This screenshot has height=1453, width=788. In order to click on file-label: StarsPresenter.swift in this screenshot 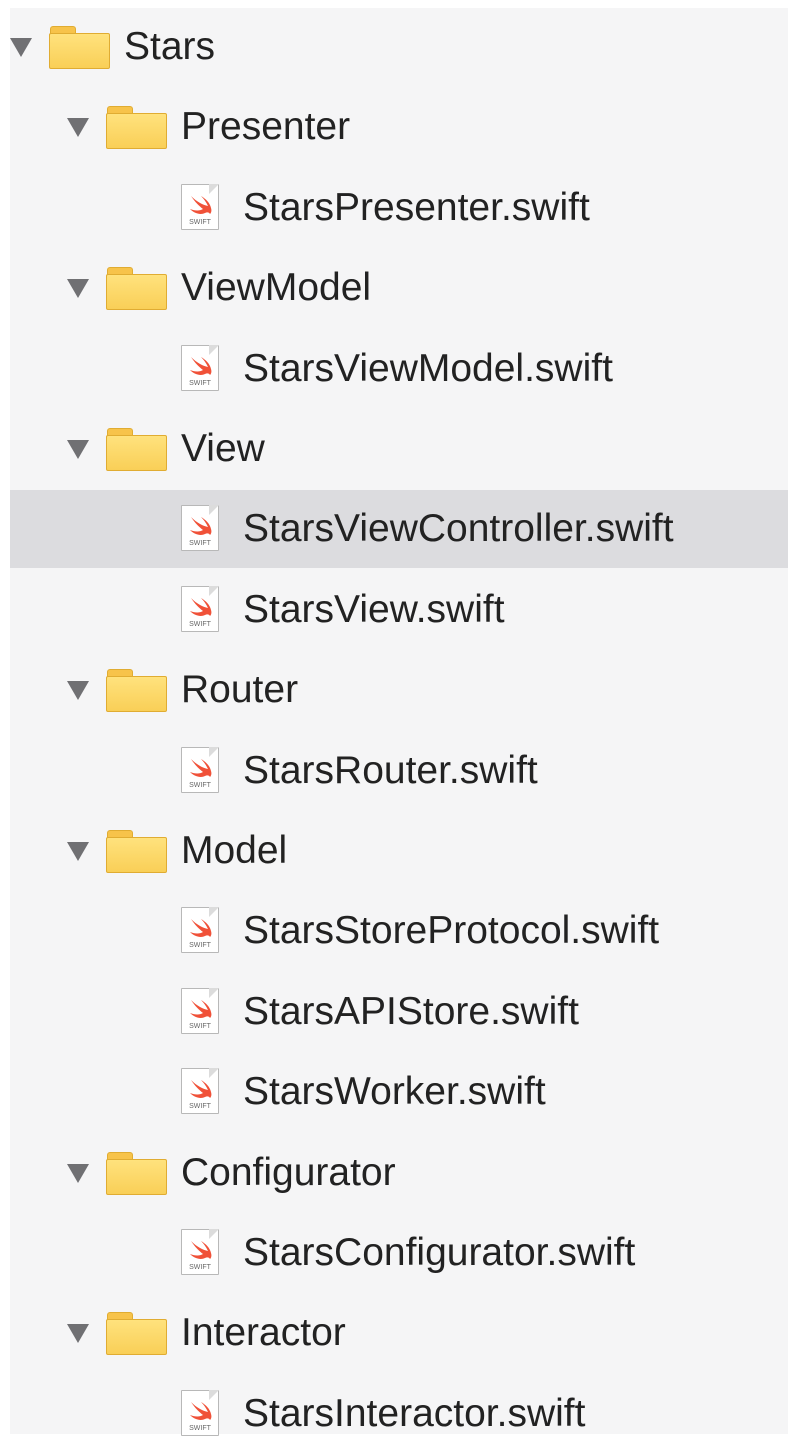, I will do `click(416, 207)`.